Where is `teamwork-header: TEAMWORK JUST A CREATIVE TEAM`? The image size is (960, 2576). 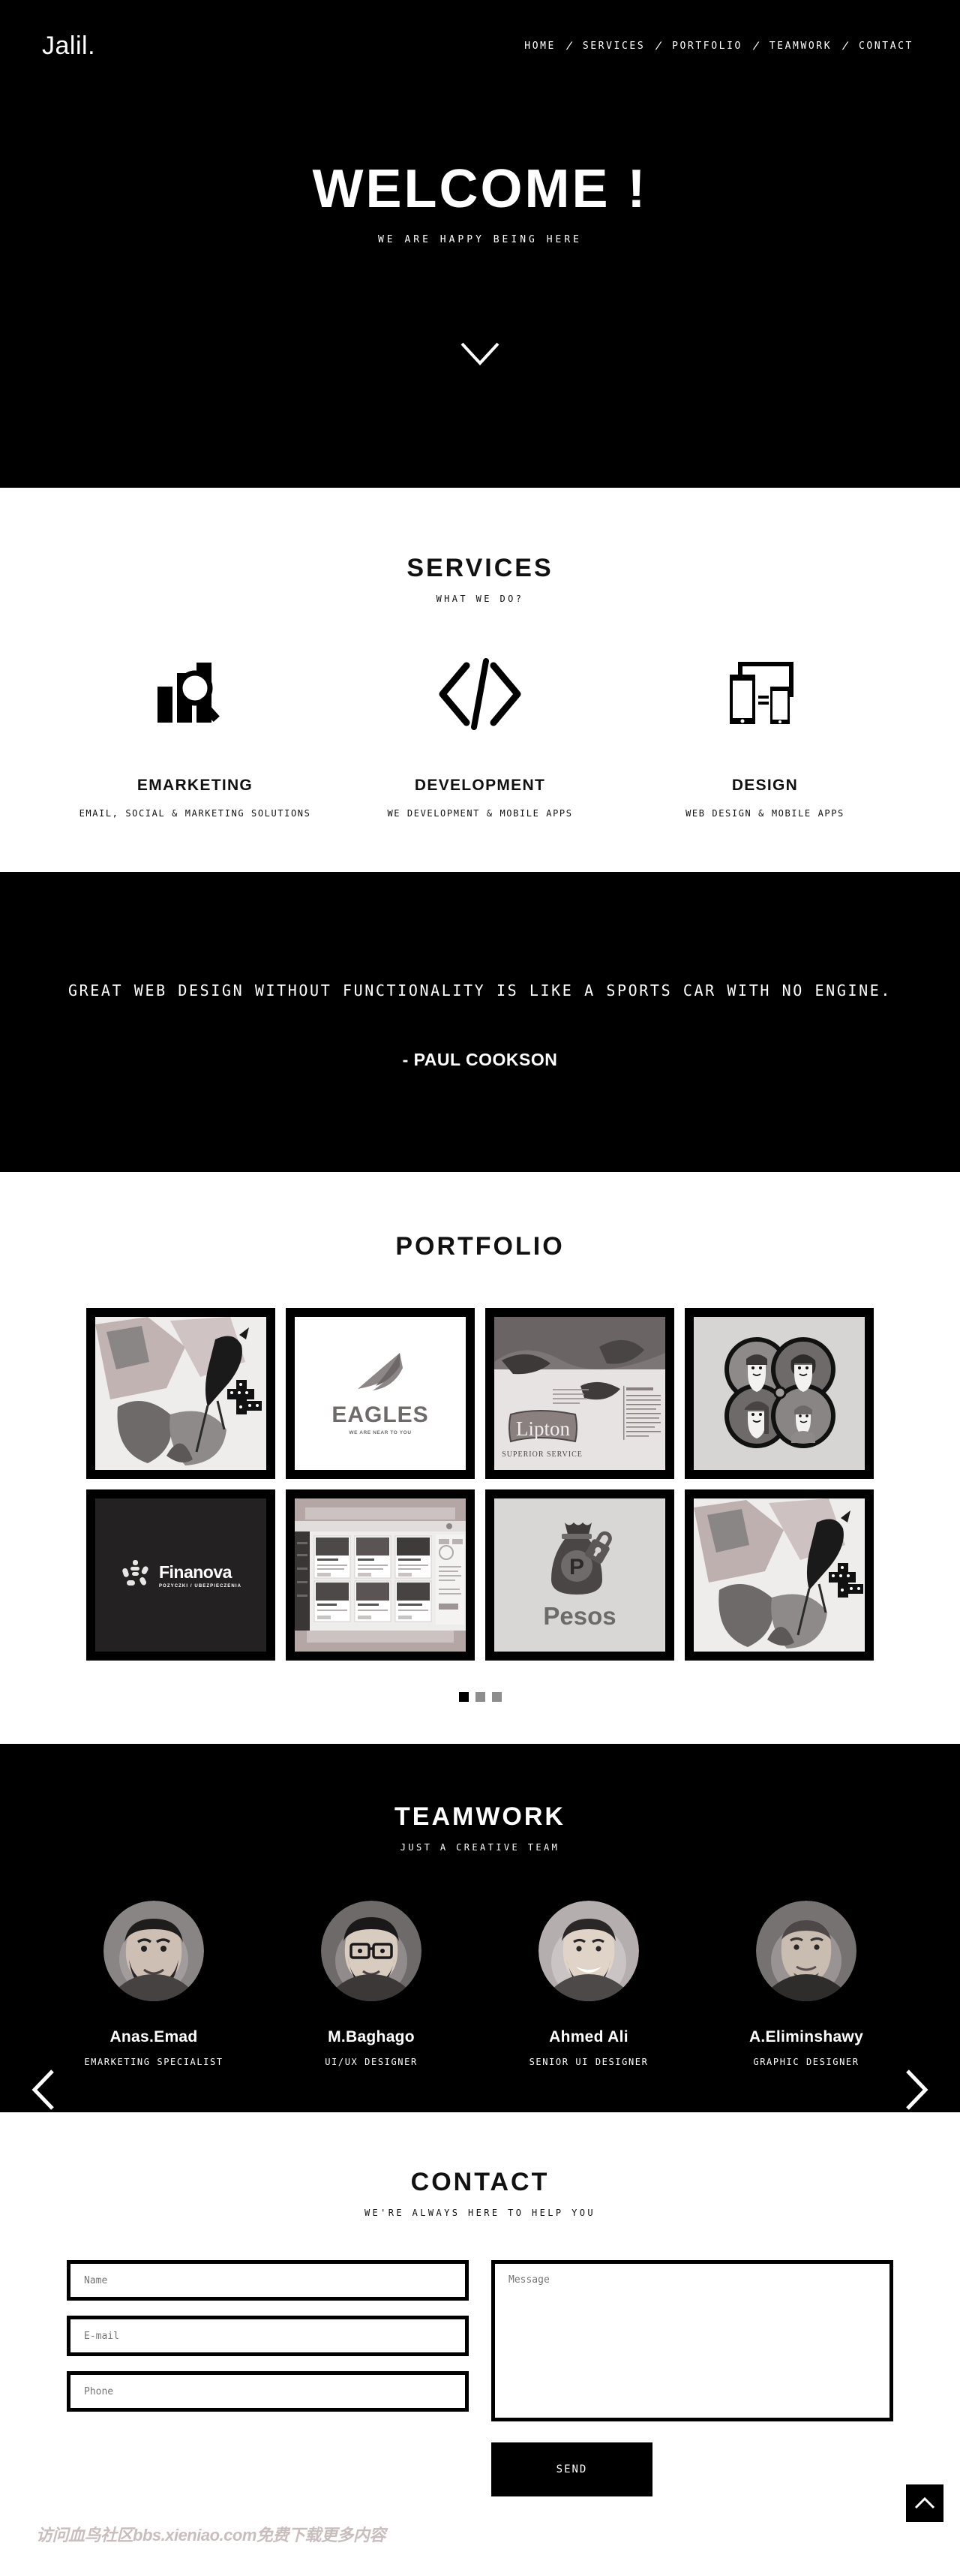
teamwork-header: TEAMWORK JUST A CREATIVE TEAM is located at coordinates (480, 1827).